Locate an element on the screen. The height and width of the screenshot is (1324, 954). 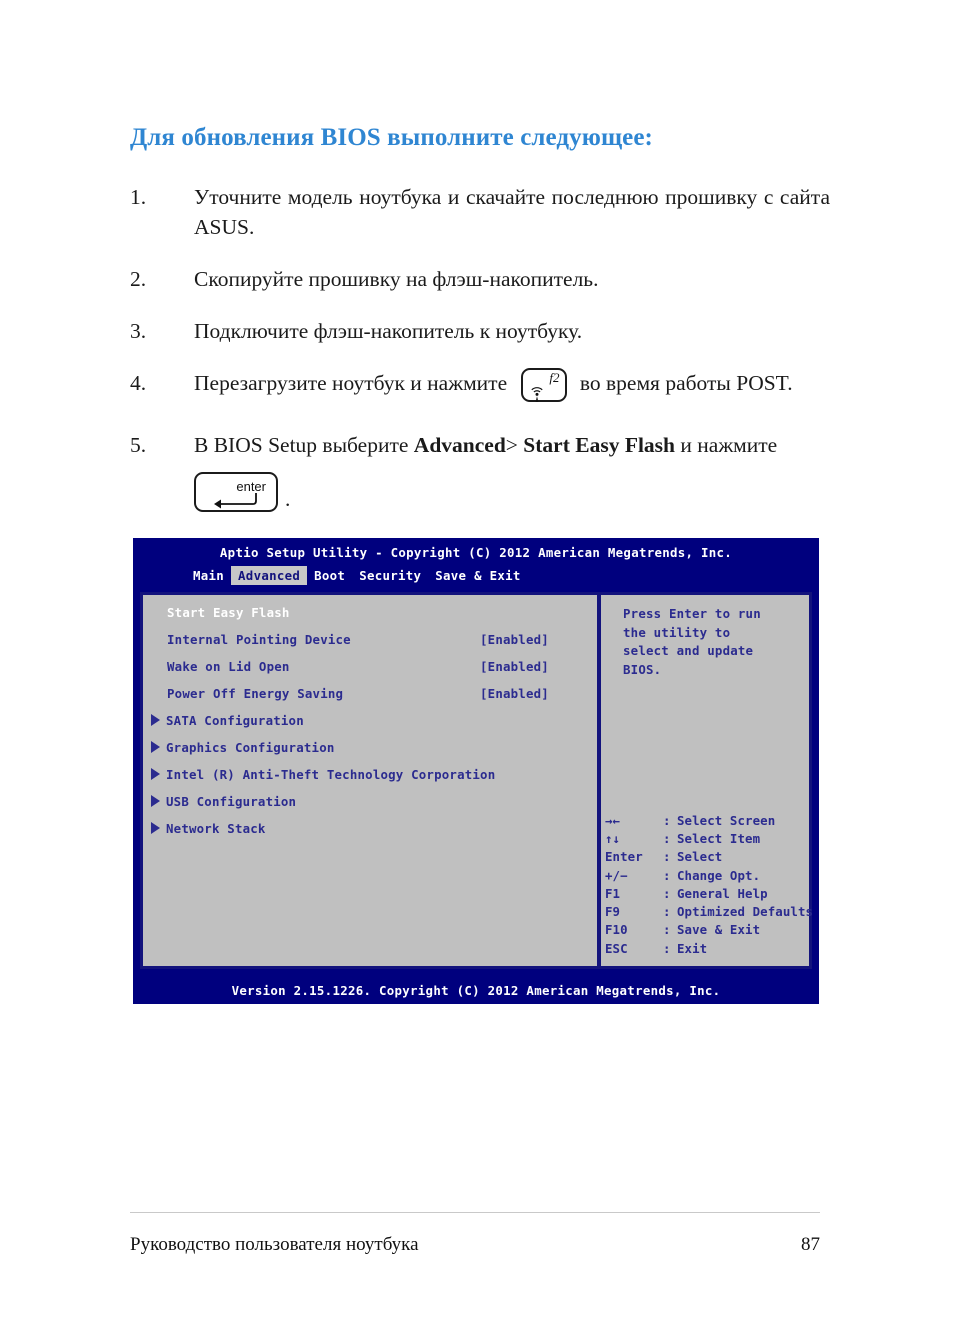
tab-security: Security is located at coordinates (390, 575).